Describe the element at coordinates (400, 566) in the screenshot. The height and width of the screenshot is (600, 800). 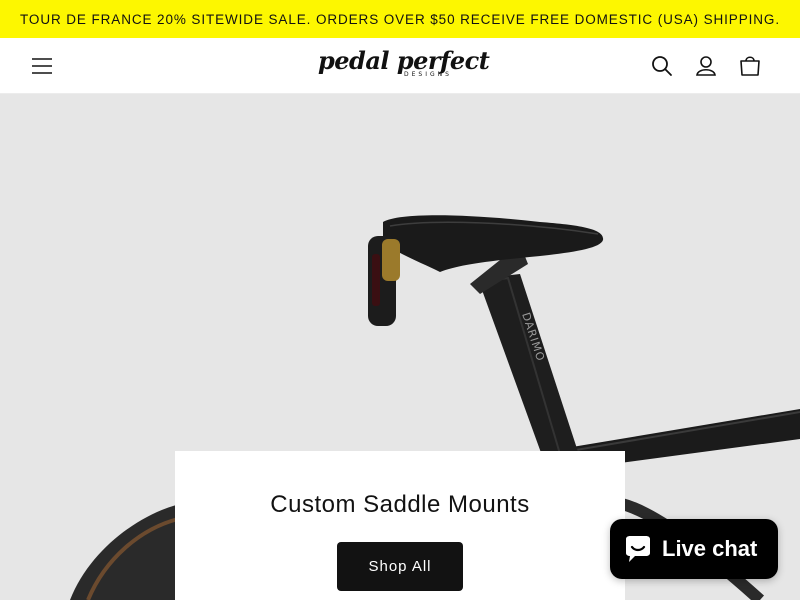
I see `shop-all-button: Shop All` at that location.